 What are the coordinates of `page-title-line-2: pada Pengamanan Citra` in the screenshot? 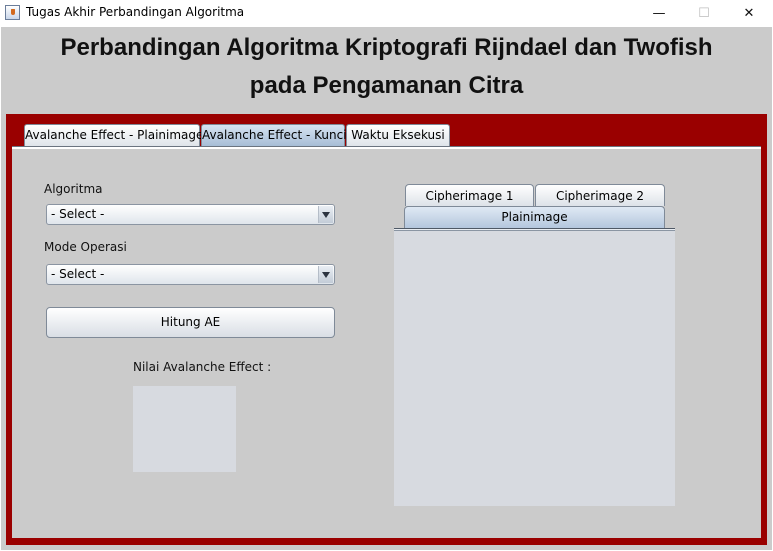 It's located at (386, 85).